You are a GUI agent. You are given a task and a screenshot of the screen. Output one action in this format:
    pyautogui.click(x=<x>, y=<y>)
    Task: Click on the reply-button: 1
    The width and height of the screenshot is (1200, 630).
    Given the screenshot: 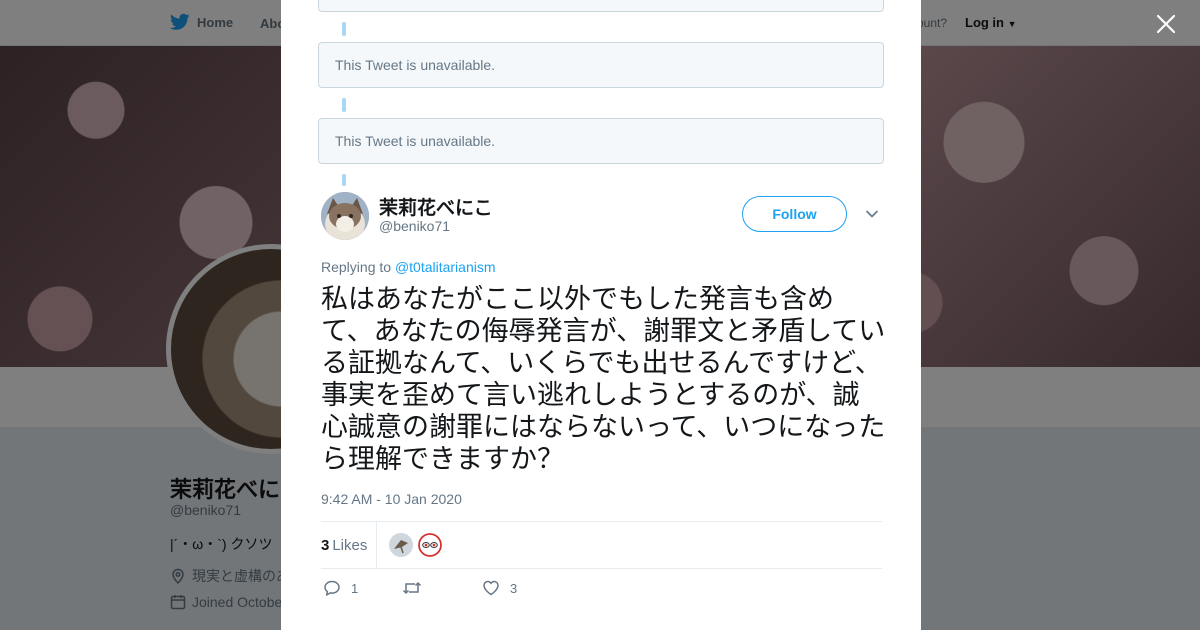 What is the action you would take?
    pyautogui.click(x=340, y=588)
    